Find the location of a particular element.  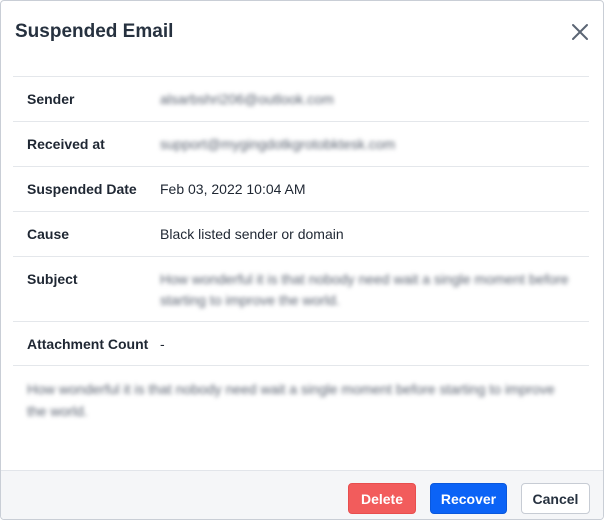

detail-label: Attachment Count is located at coordinates (88, 344).